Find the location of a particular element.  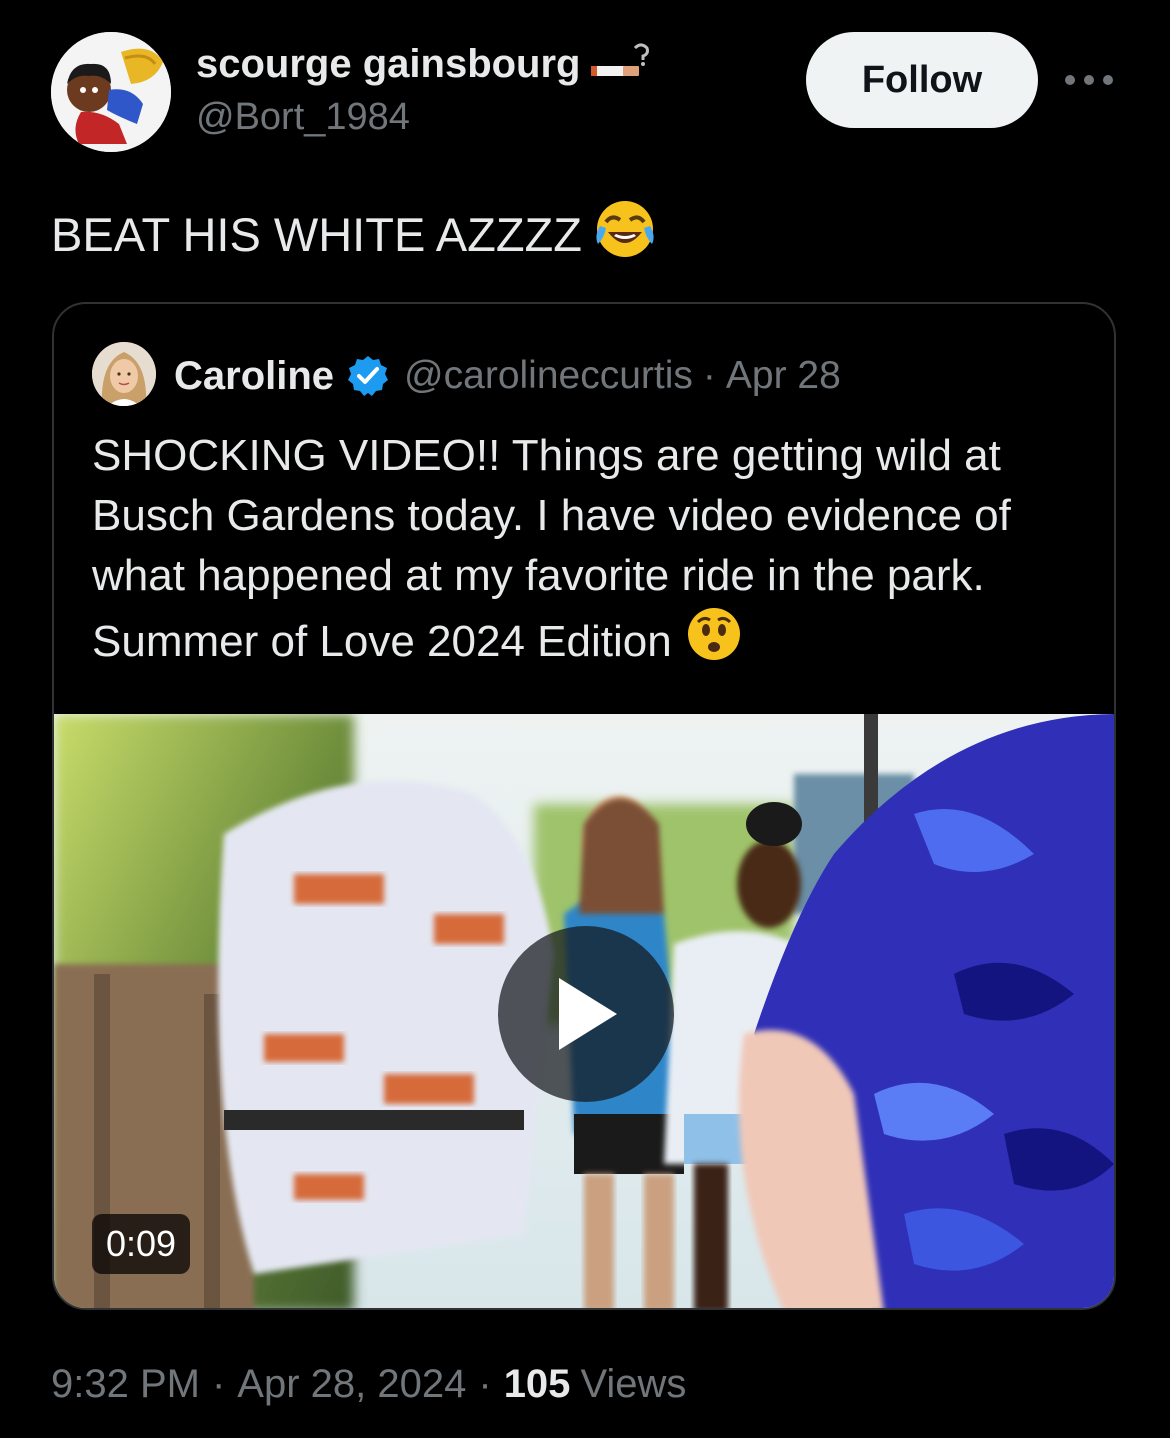

cigarette-icon is located at coordinates (621, 64).